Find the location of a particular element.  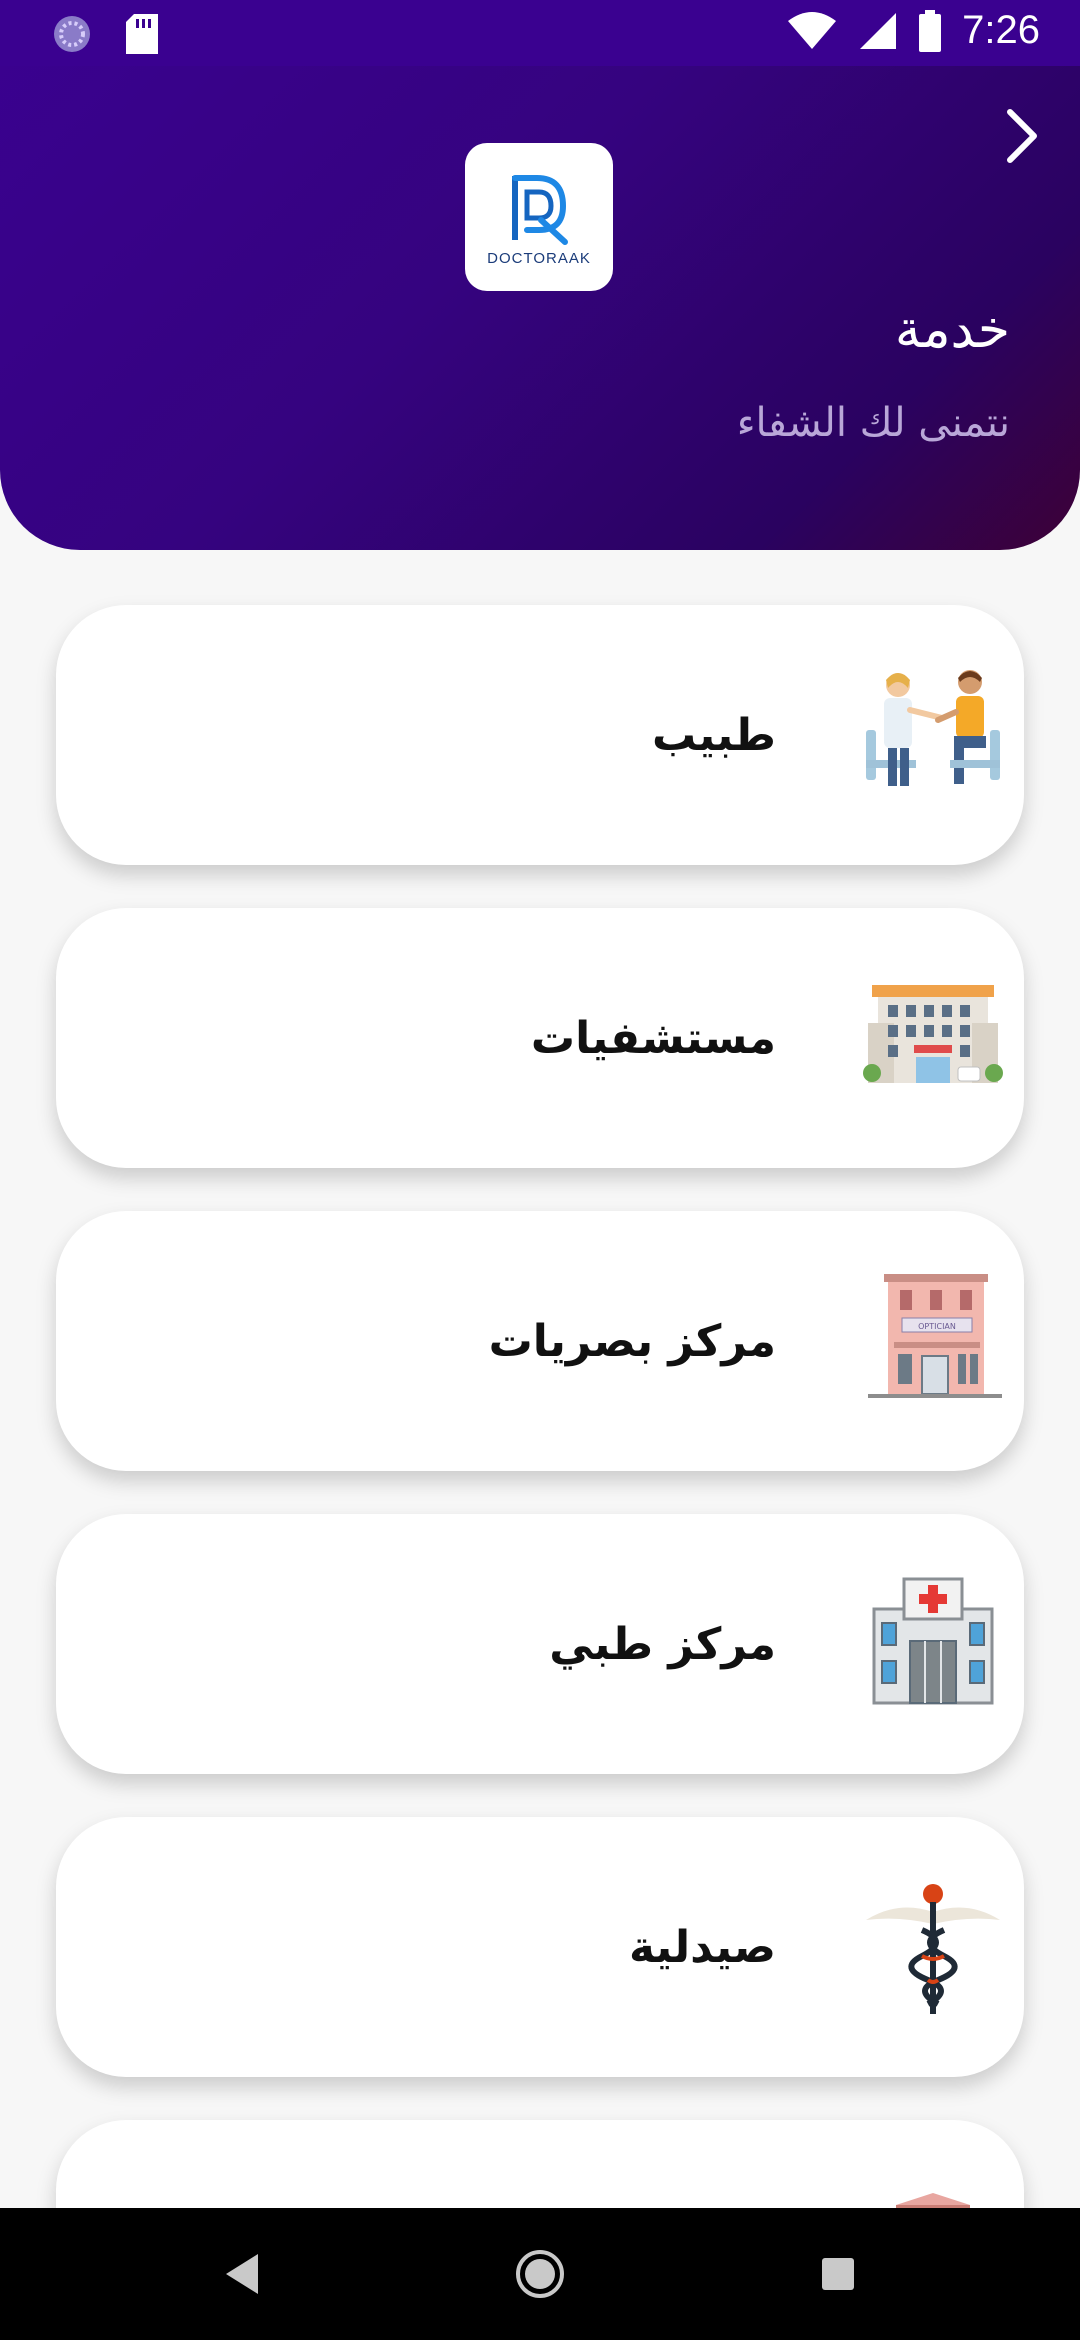

service-label: مركز طبي is located at coordinates (662, 1644).